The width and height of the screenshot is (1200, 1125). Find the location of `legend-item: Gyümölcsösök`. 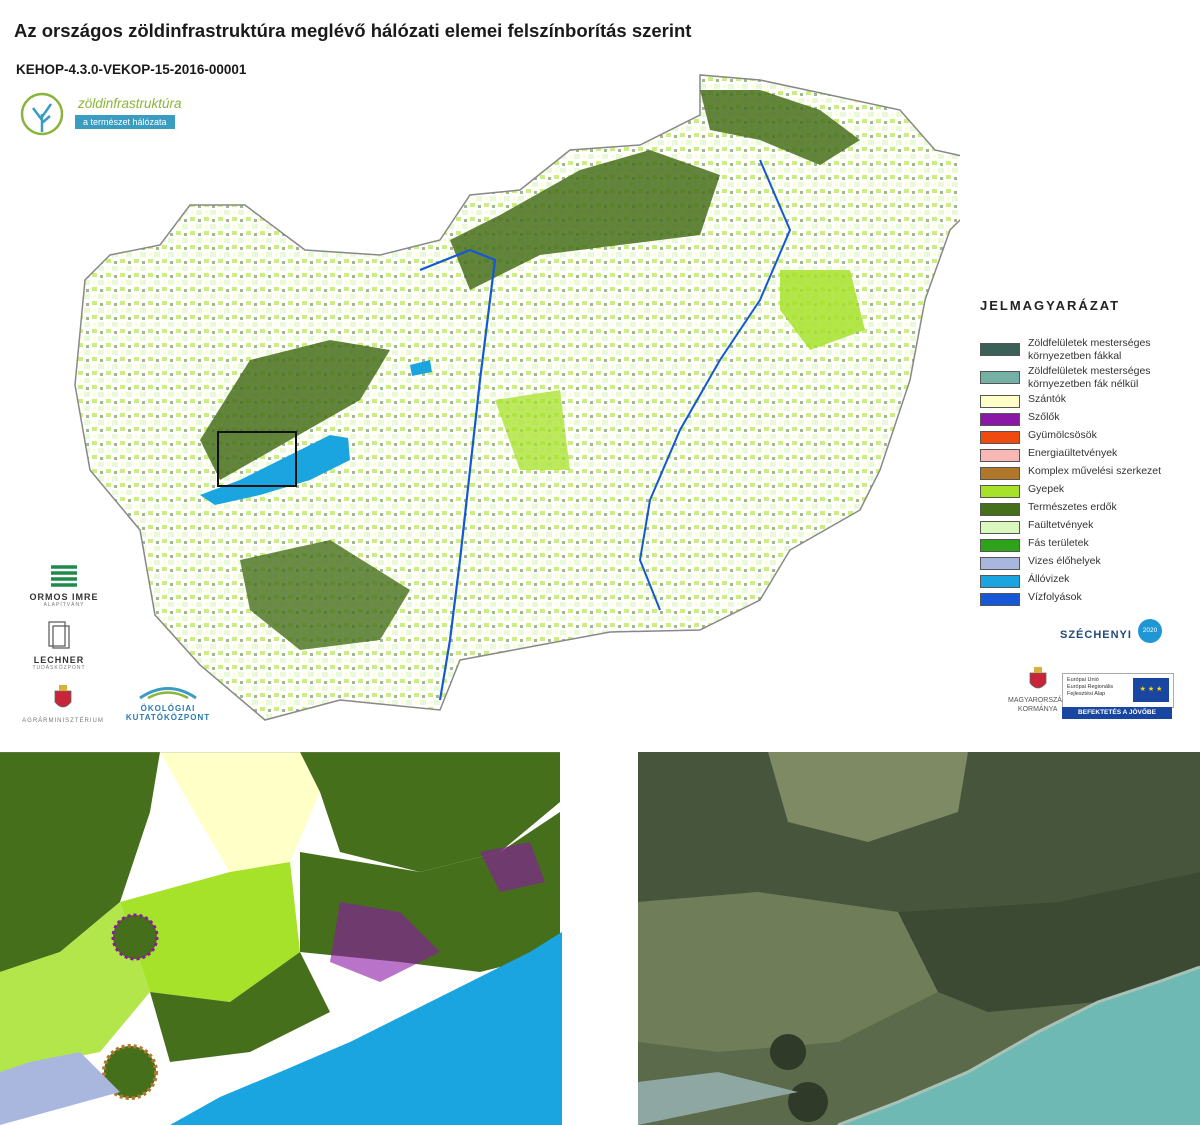

legend-item: Gyümölcsösök is located at coordinates (1085, 436).